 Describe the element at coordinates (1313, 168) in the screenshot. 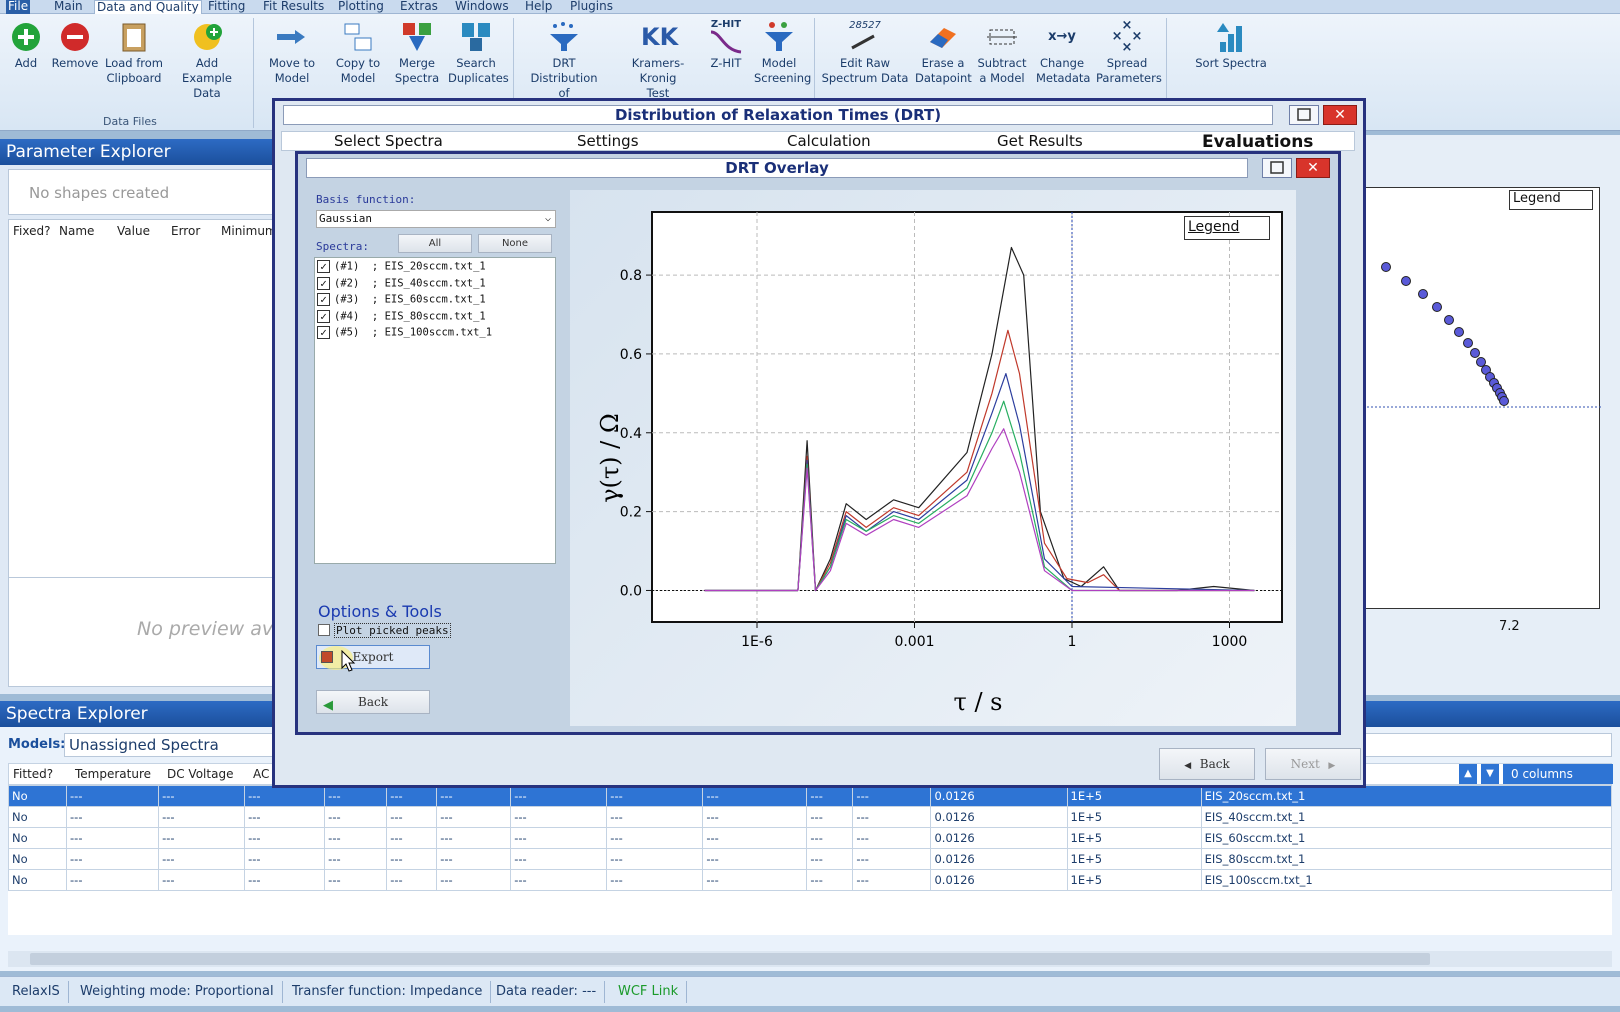

I see `overlay-close-button: ✕` at that location.